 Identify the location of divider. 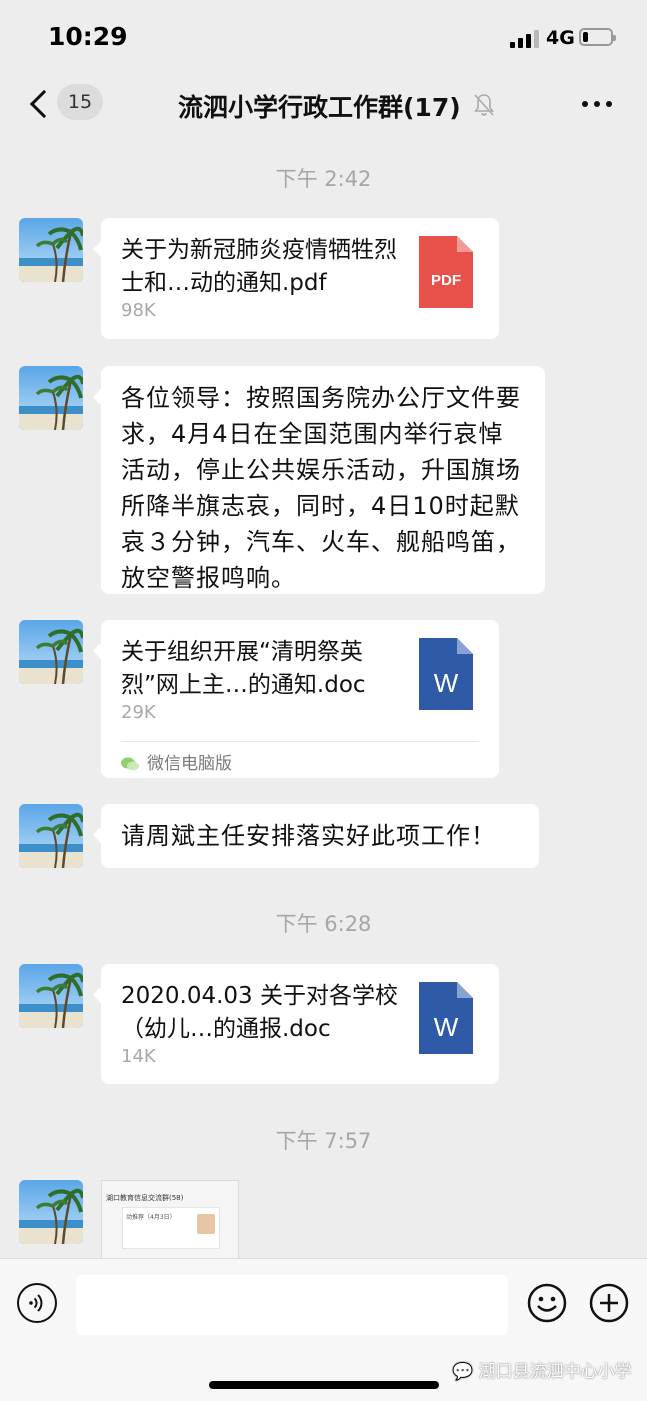
(300, 741).